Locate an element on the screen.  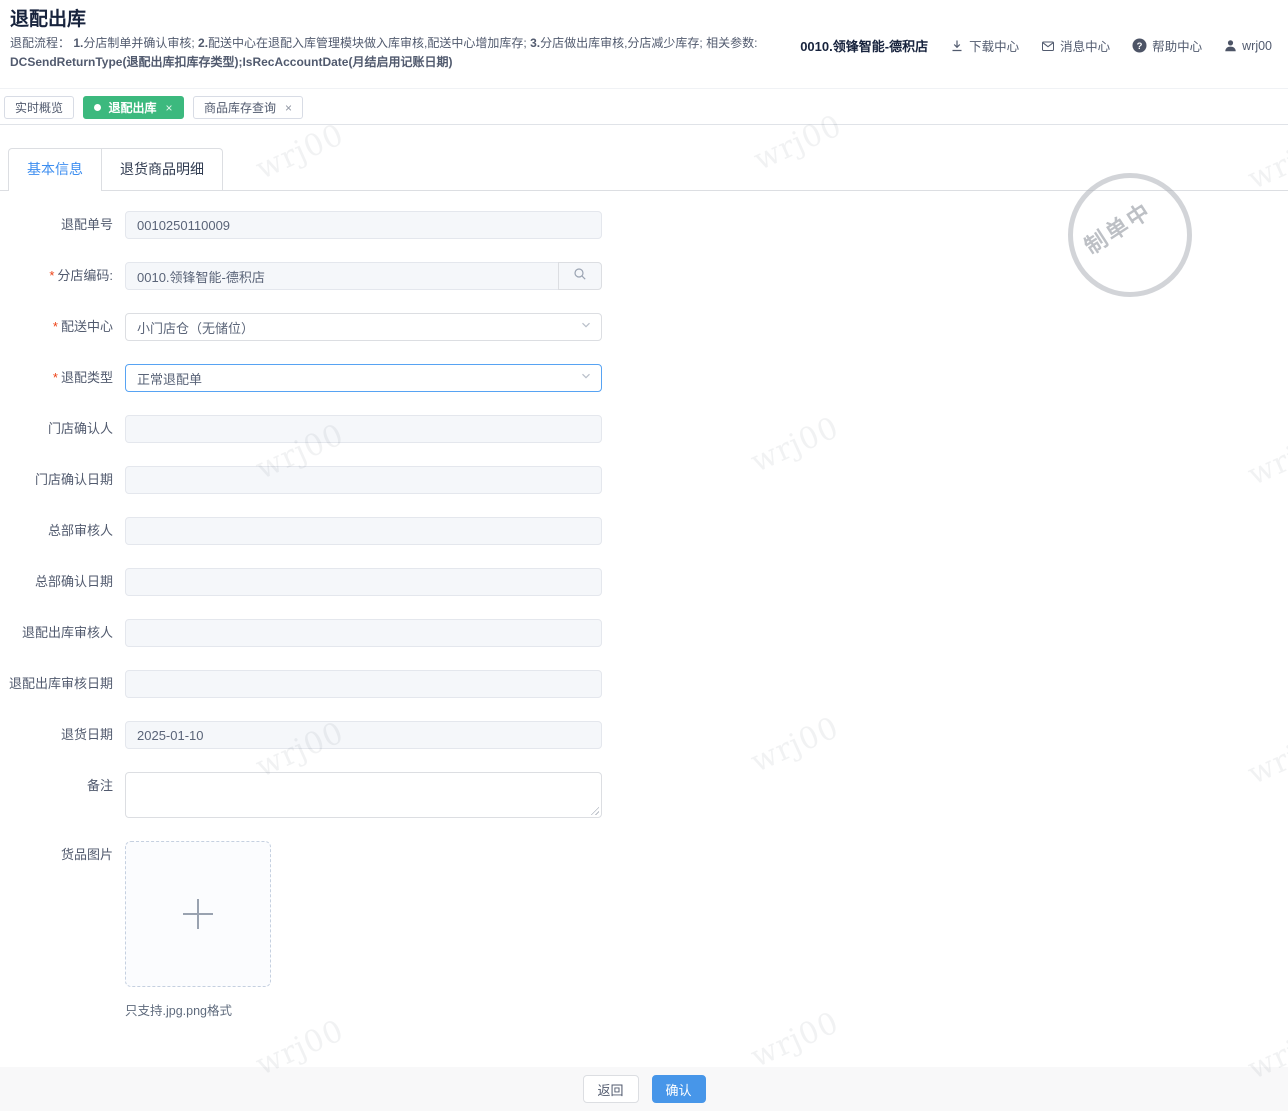
field-label: 退配出库审核日期 is located at coordinates (60, 683).